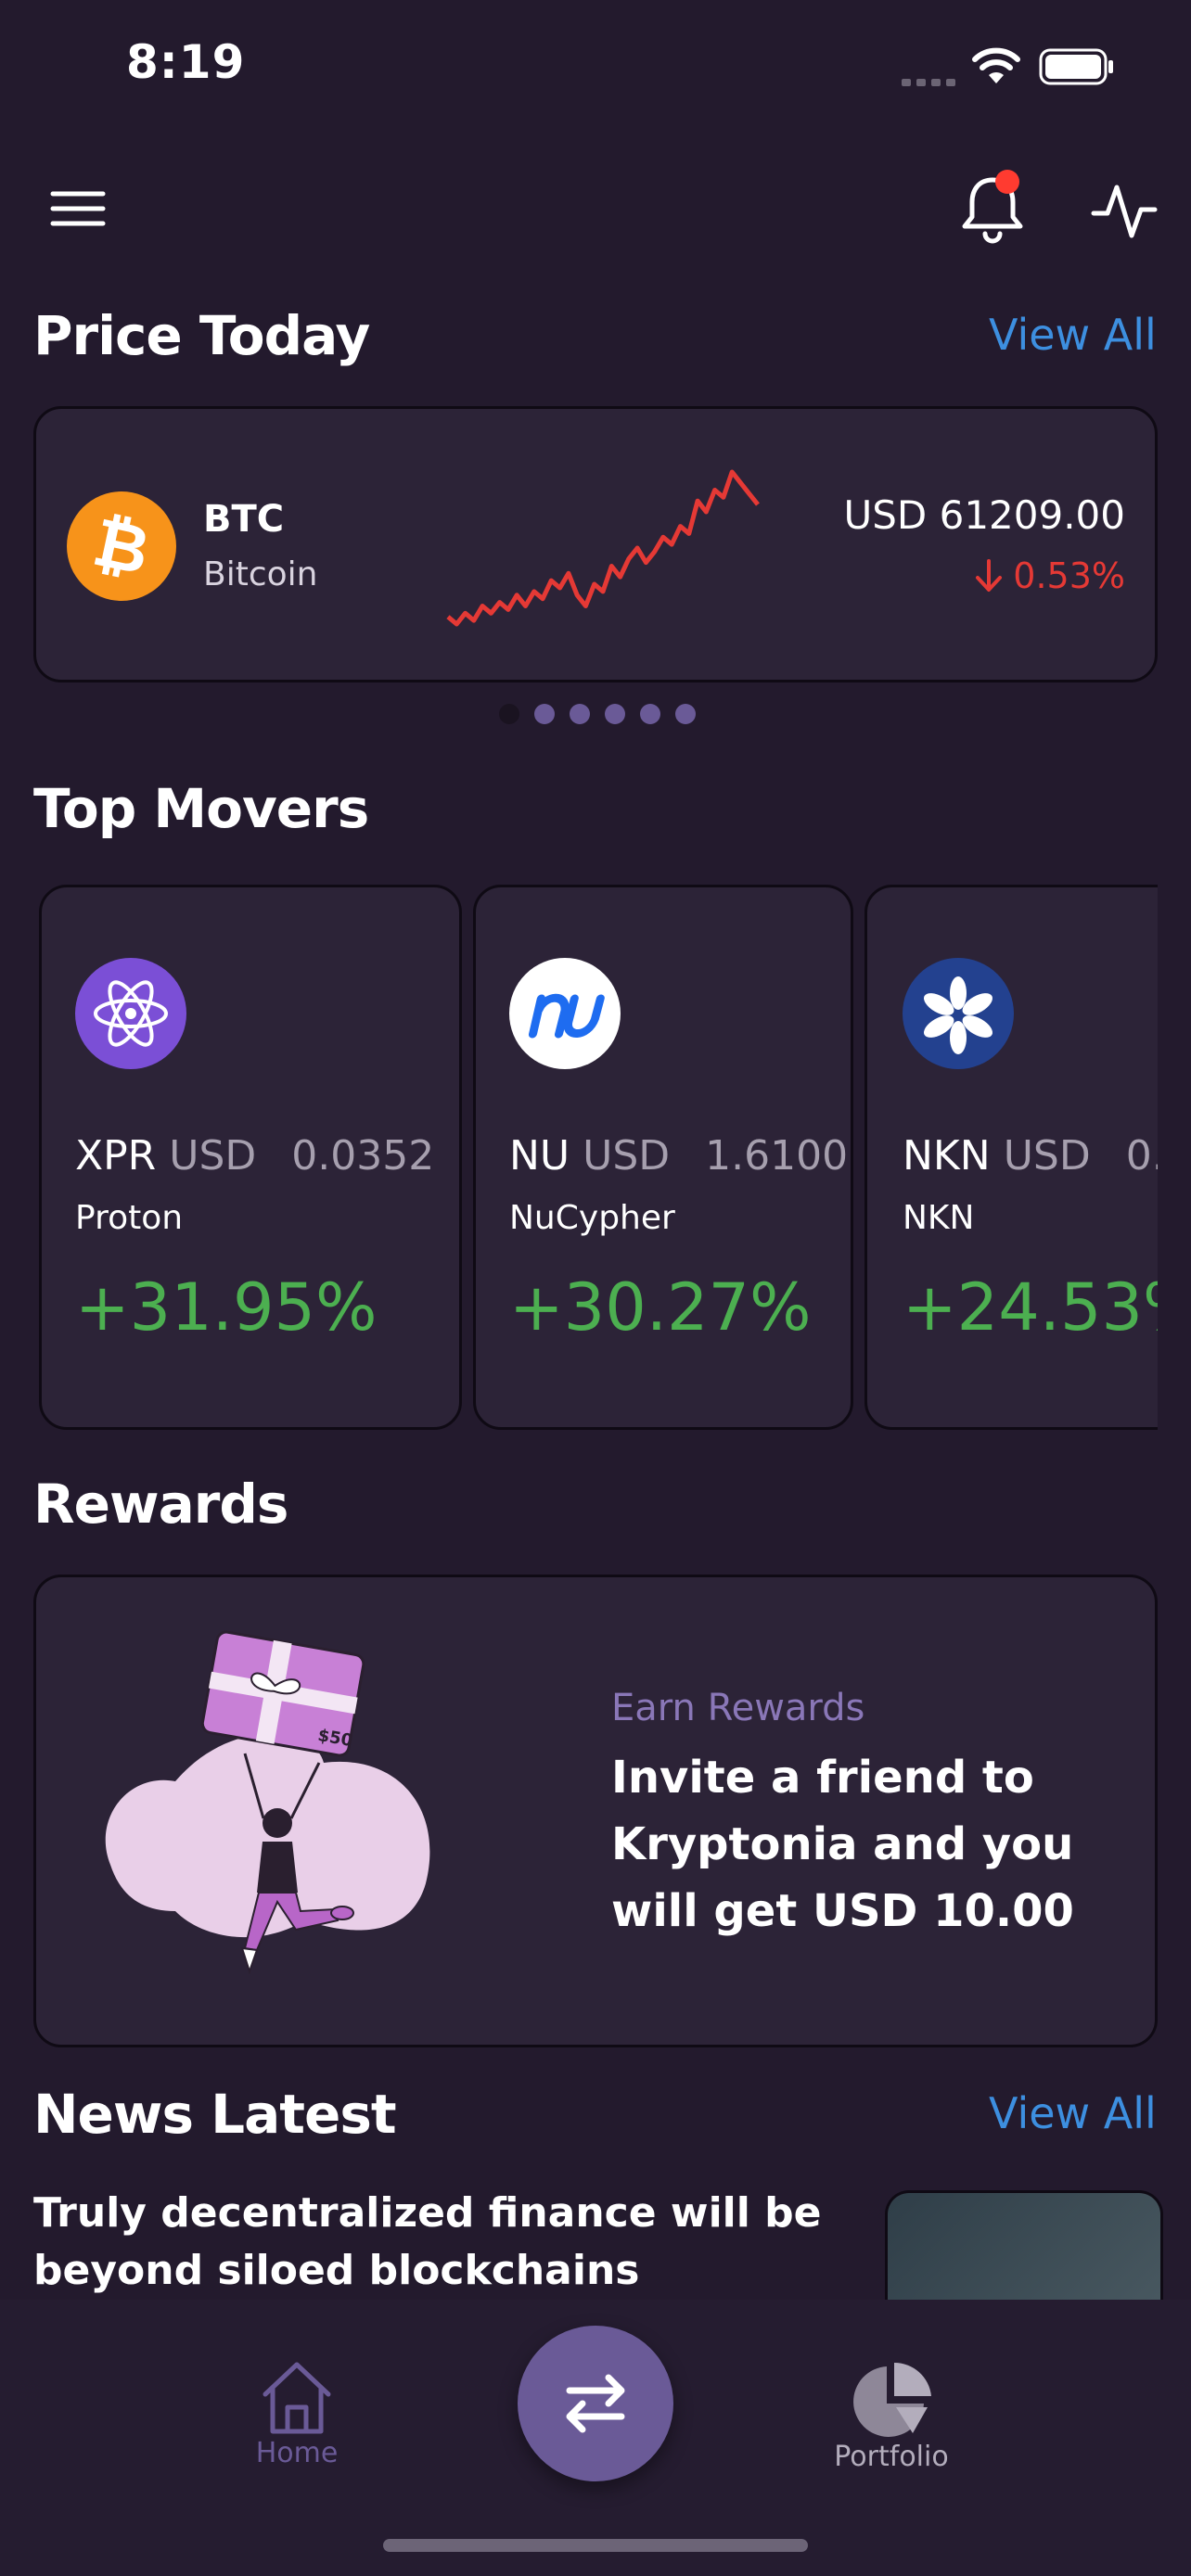  Describe the element at coordinates (130, 1013) in the screenshot. I see `atom-icon` at that location.